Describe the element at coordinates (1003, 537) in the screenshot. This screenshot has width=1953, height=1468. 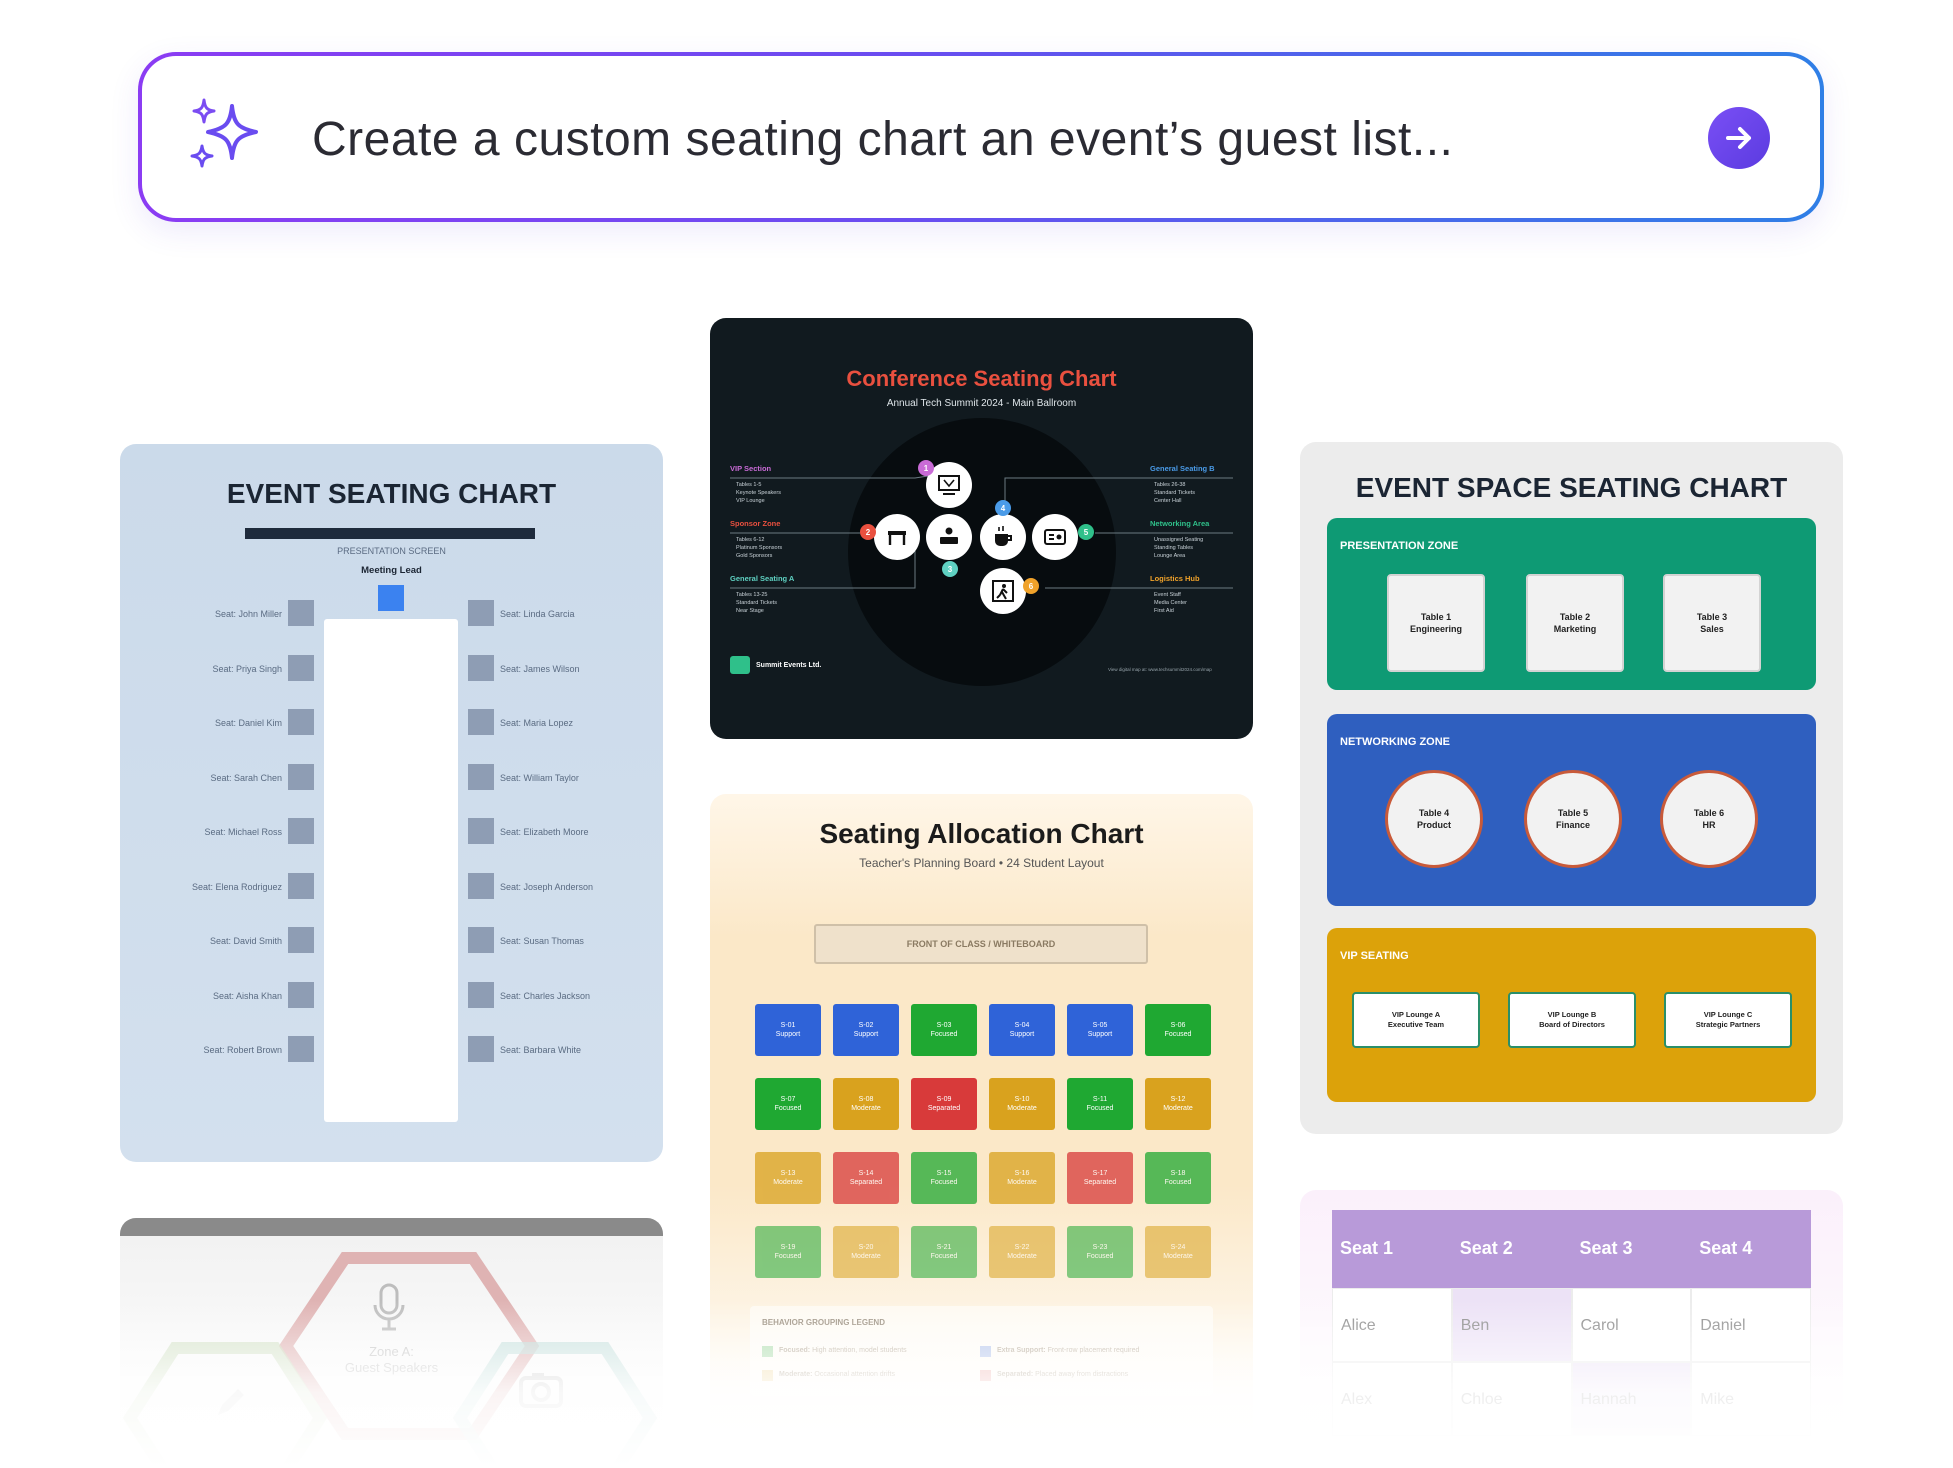
I see `coffee-icon` at that location.